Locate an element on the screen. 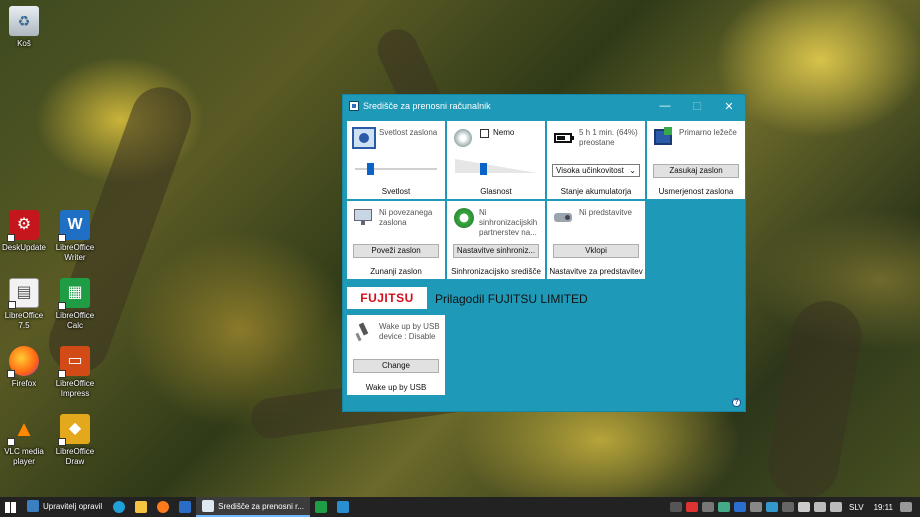 This screenshot has height=517, width=920. desktop-icon-label: DeskUpdate is located at coordinates (24, 247).